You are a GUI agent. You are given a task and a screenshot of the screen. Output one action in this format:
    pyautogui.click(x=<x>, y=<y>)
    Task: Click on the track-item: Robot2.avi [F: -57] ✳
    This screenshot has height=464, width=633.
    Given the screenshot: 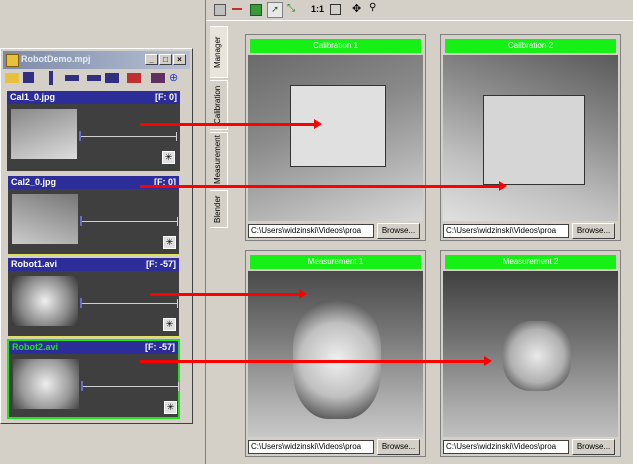 What is the action you would take?
    pyautogui.click(x=93, y=379)
    